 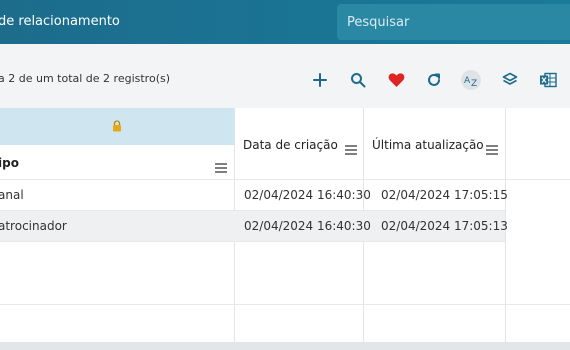 What do you see at coordinates (285, 80) in the screenshot?
I see `toolbar: a 2 de um total de 2 registro(s) AZ` at bounding box center [285, 80].